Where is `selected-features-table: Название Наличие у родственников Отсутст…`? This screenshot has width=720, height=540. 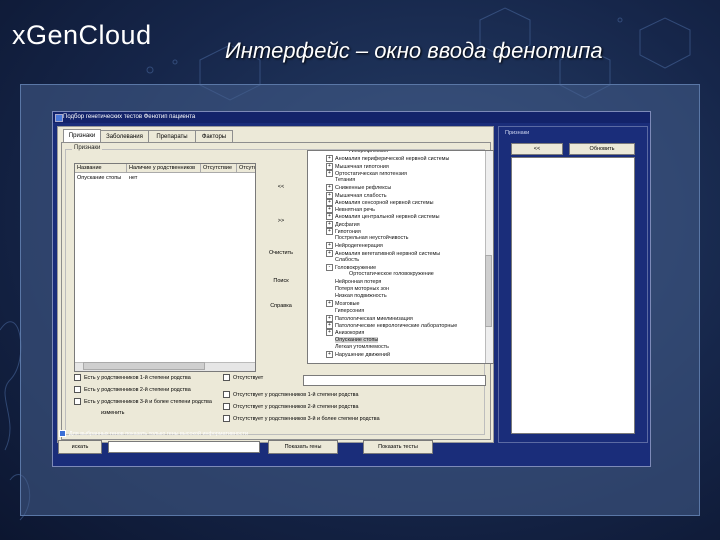
selected-features-table: Название Наличие у родственников Отсутст… is located at coordinates (165, 267).